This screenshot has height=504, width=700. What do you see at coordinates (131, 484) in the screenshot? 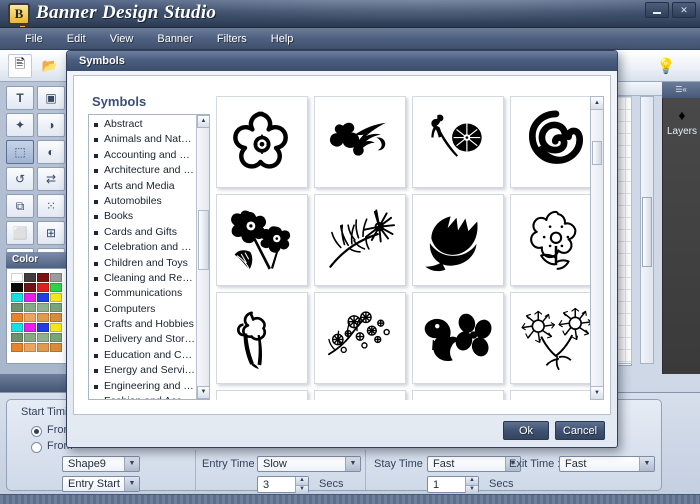
I see `chevron-down-icon-2: ▼` at bounding box center [131, 484].